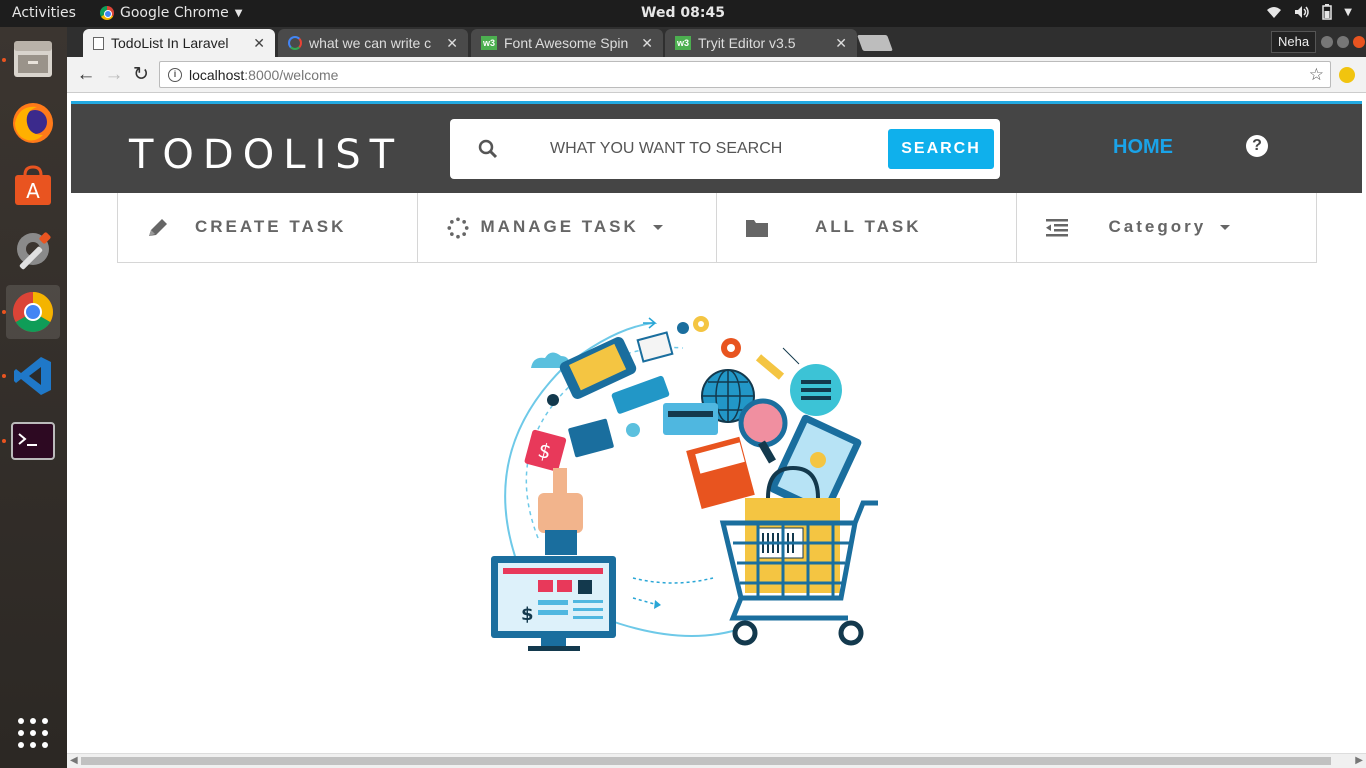  I want to click on tab-font-awesome: w3 Font Awesome Spin ✕, so click(567, 43).